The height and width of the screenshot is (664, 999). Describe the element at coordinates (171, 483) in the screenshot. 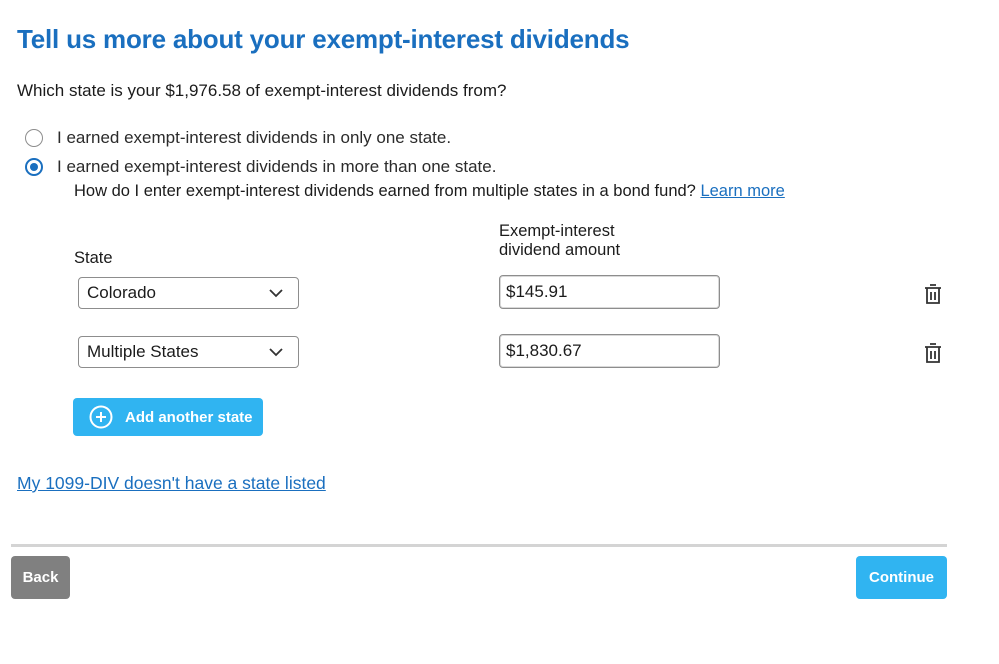

I see `no-state-listed-link: My 1099-DIV doesn't have a state listed` at that location.